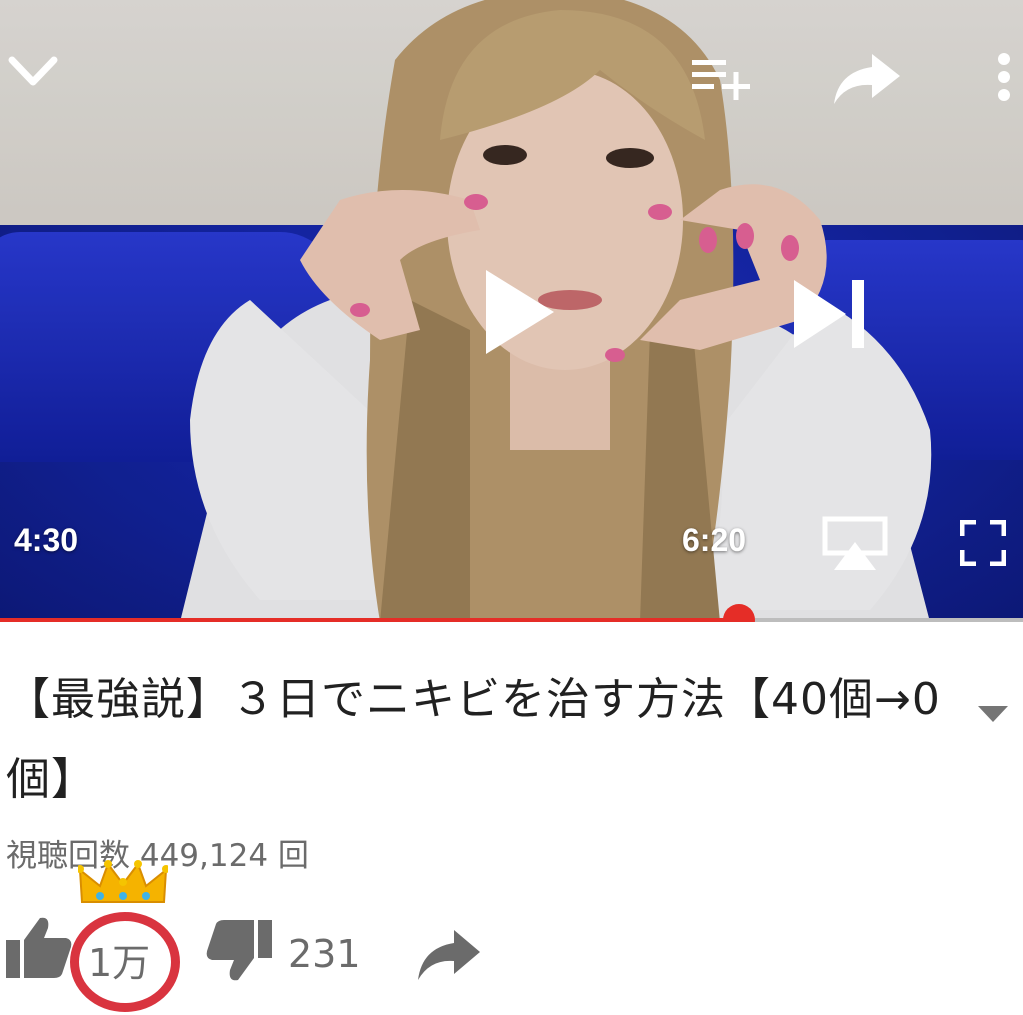  What do you see at coordinates (369, 620) in the screenshot?
I see `progress-fill` at bounding box center [369, 620].